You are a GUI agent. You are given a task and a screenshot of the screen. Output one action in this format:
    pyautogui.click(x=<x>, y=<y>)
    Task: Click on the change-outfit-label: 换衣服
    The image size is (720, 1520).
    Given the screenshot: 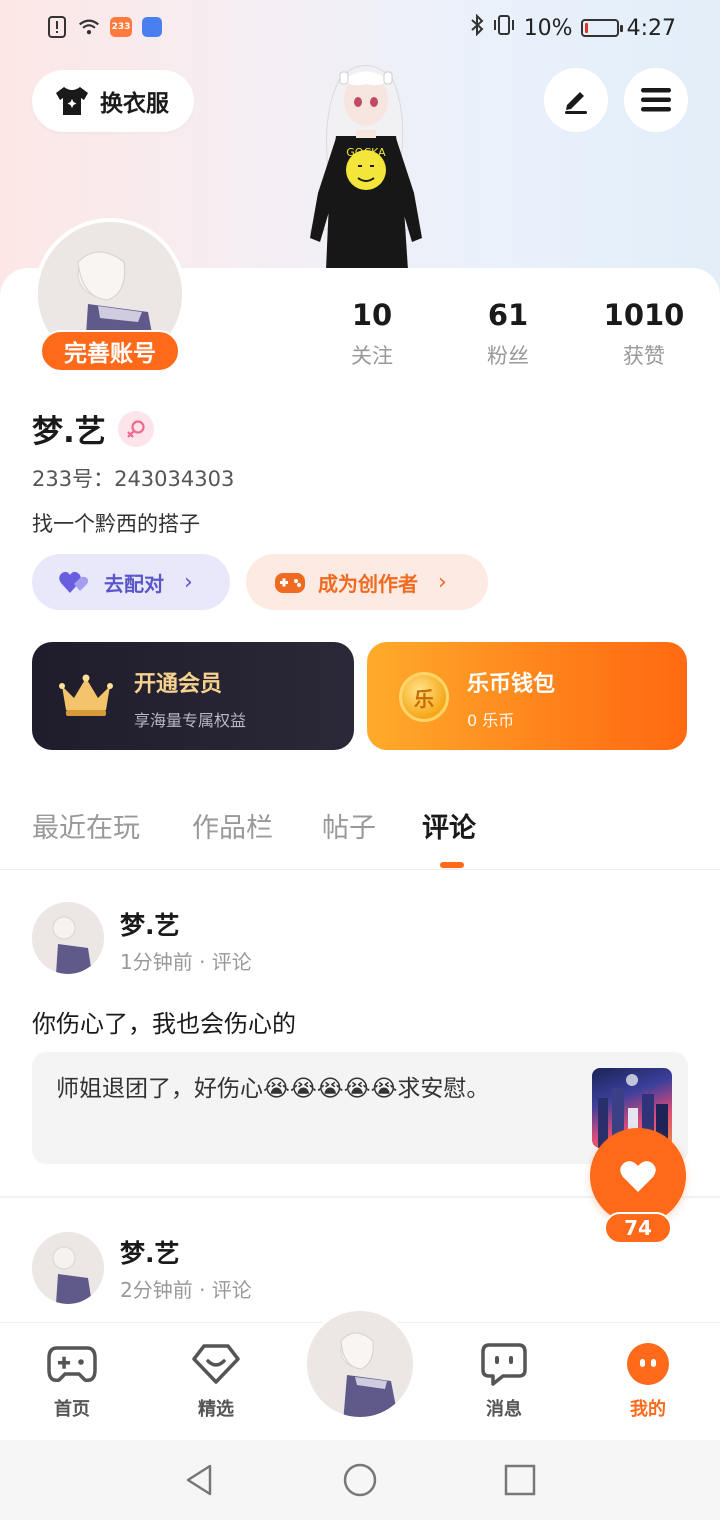 What is the action you would take?
    pyautogui.click(x=134, y=104)
    